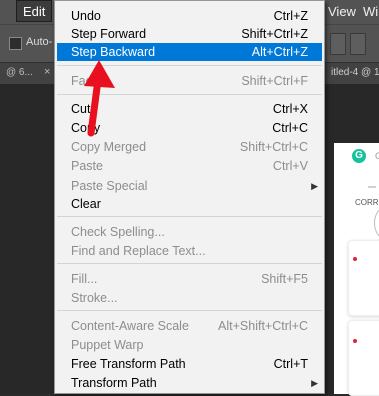  What do you see at coordinates (189, 345) in the screenshot?
I see `menu-item-puppet-warp: Puppet Warp` at bounding box center [189, 345].